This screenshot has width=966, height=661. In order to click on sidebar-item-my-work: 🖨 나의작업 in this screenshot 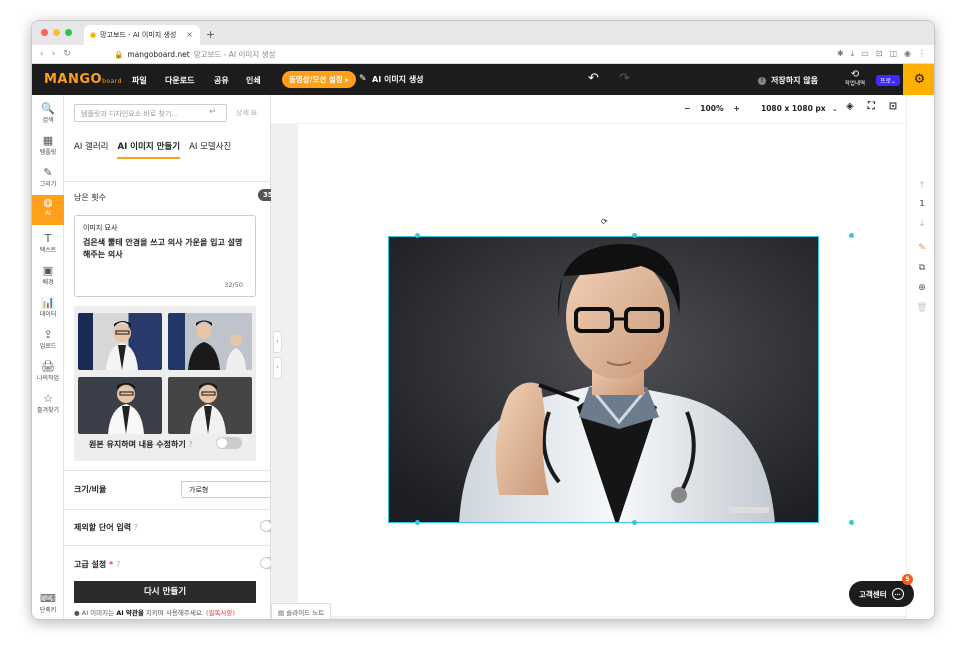, I will do `click(48, 373)`.